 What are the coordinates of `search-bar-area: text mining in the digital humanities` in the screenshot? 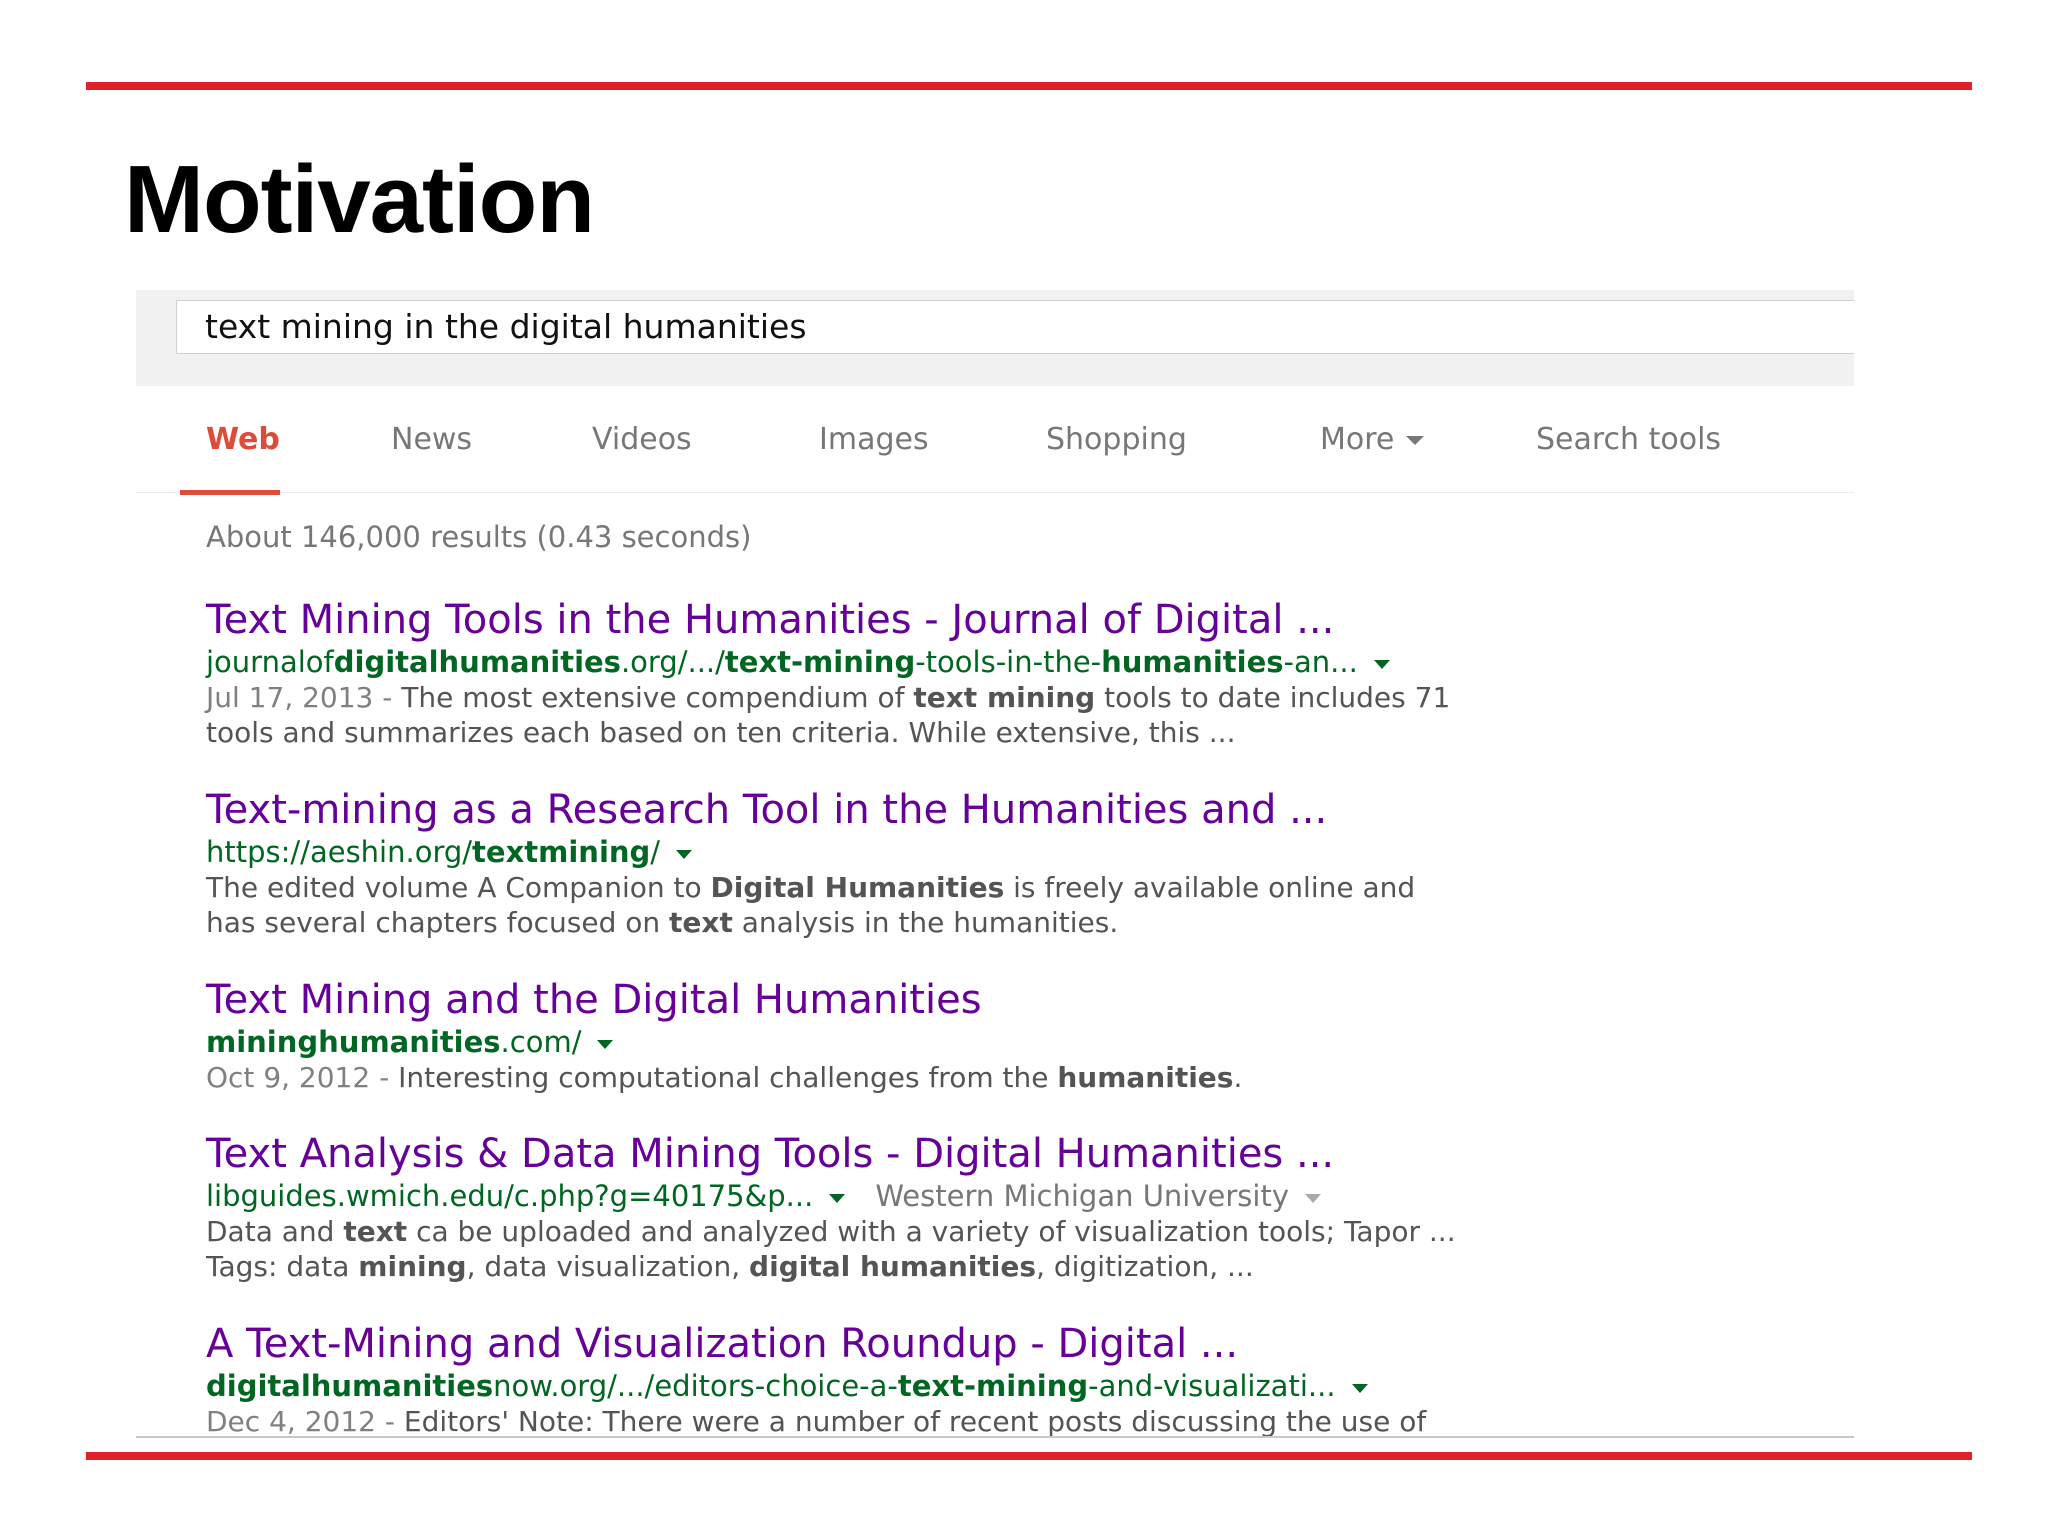 It's located at (995, 338).